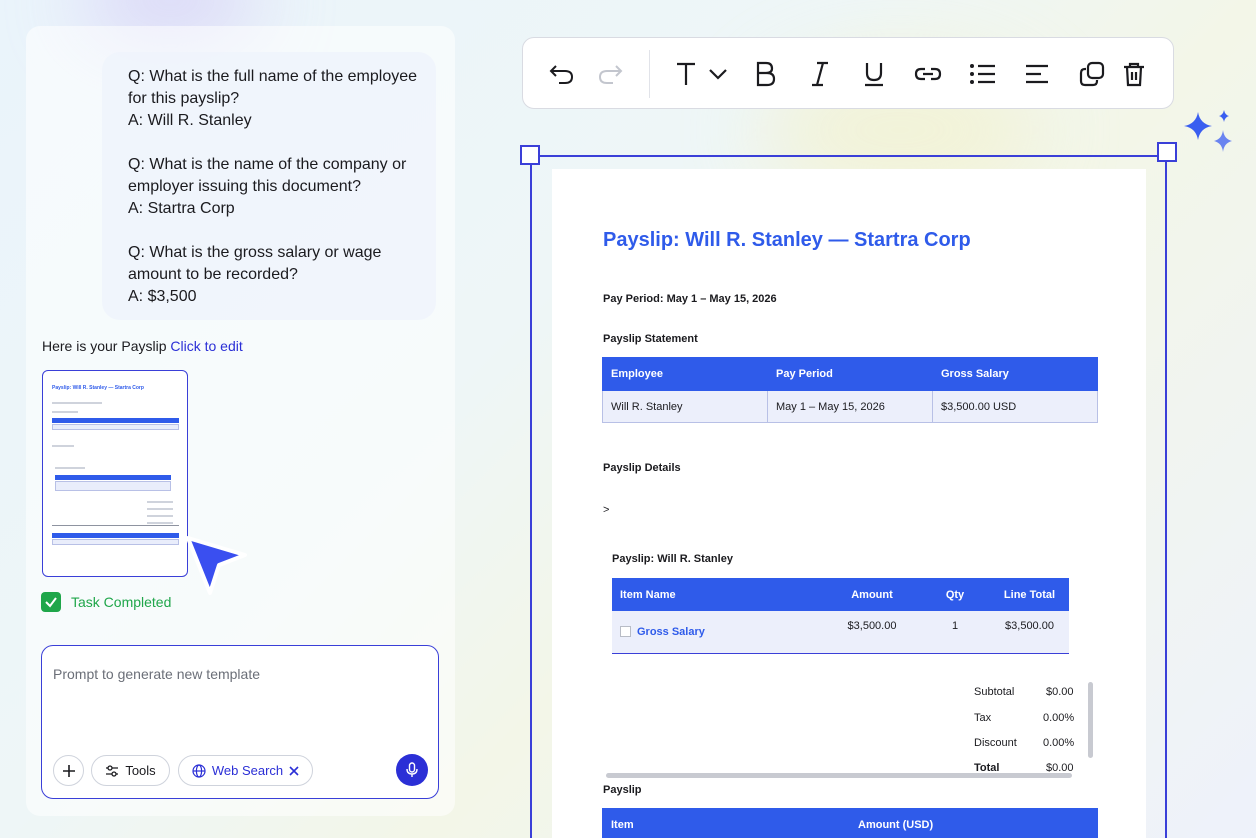 This screenshot has width=1256, height=838. What do you see at coordinates (718, 594) in the screenshot?
I see `table-header-cell: Item Name` at bounding box center [718, 594].